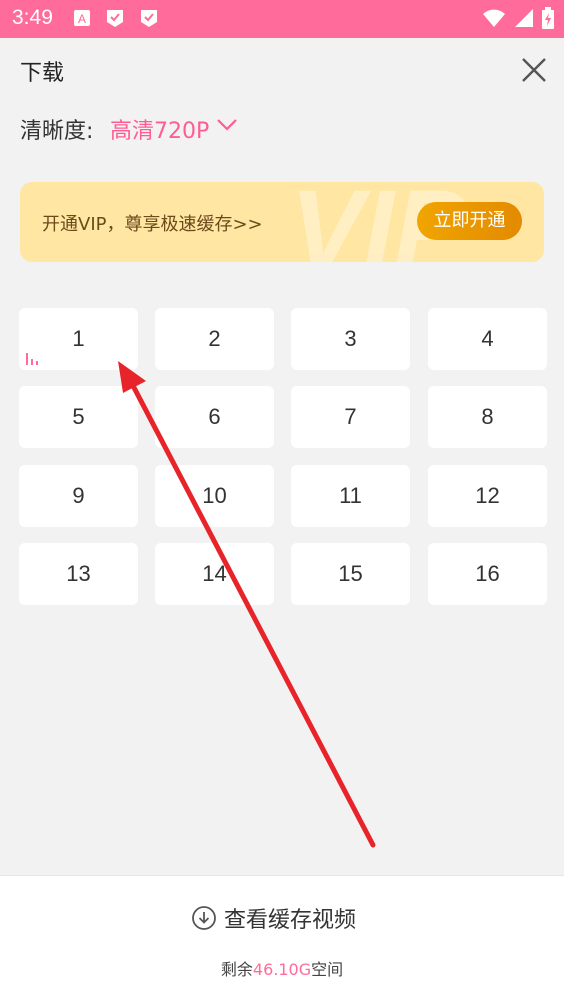 This screenshot has width=564, height=1003. I want to click on download-circle-icon, so click(204, 918).